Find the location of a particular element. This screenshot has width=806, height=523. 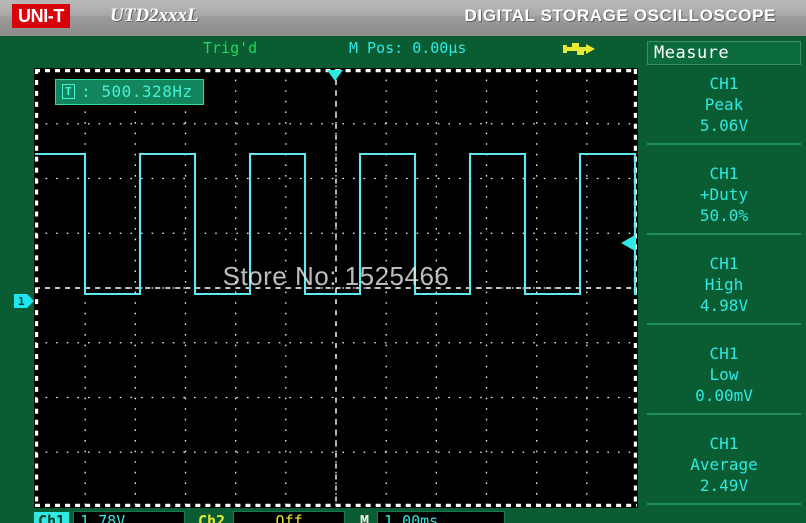

measure-type: Peak is located at coordinates (724, 104).